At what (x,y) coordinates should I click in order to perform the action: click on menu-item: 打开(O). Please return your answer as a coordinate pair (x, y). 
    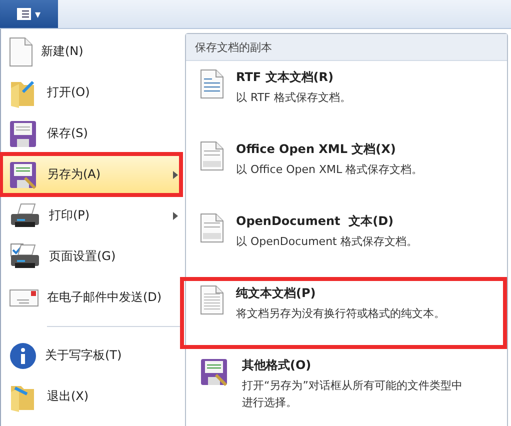
    Looking at the image, I should click on (91, 92).